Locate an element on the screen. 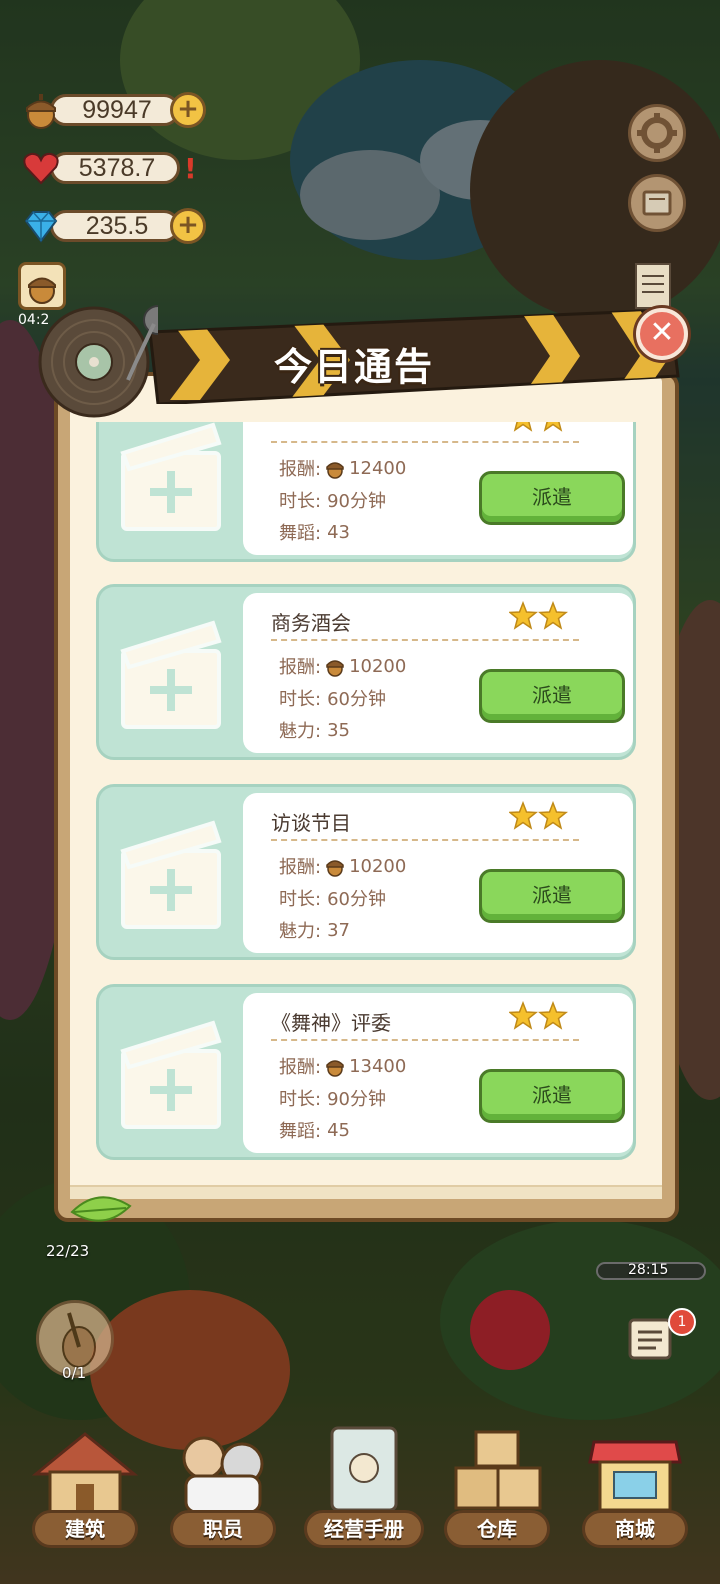  job-info: 访谈节目 报酬: 10200 时长: 60分钟 魅力: 37 派遣 is located at coordinates (438, 873).